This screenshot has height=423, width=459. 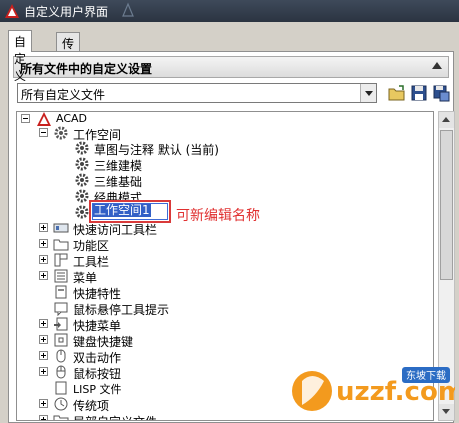 I want to click on tree-node-quick-properties: 快捷特性, so click(x=217, y=292).